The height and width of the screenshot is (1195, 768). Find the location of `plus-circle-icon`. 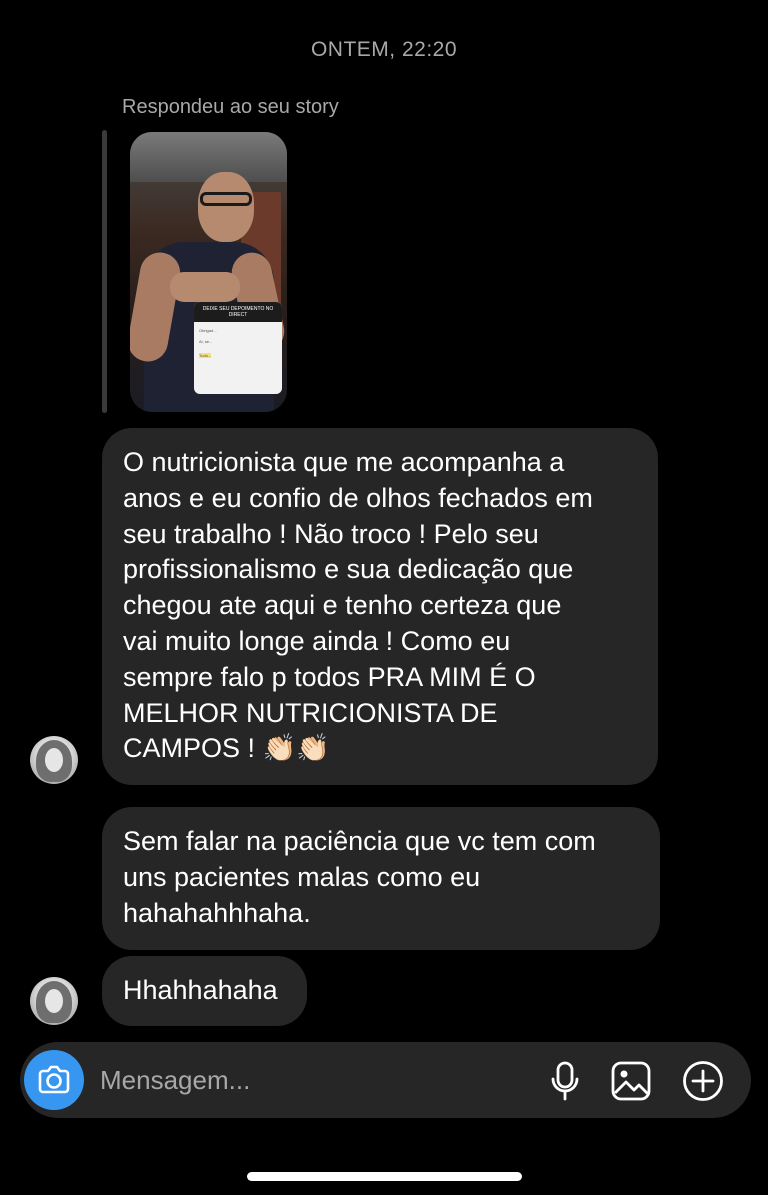

plus-circle-icon is located at coordinates (703, 1081).